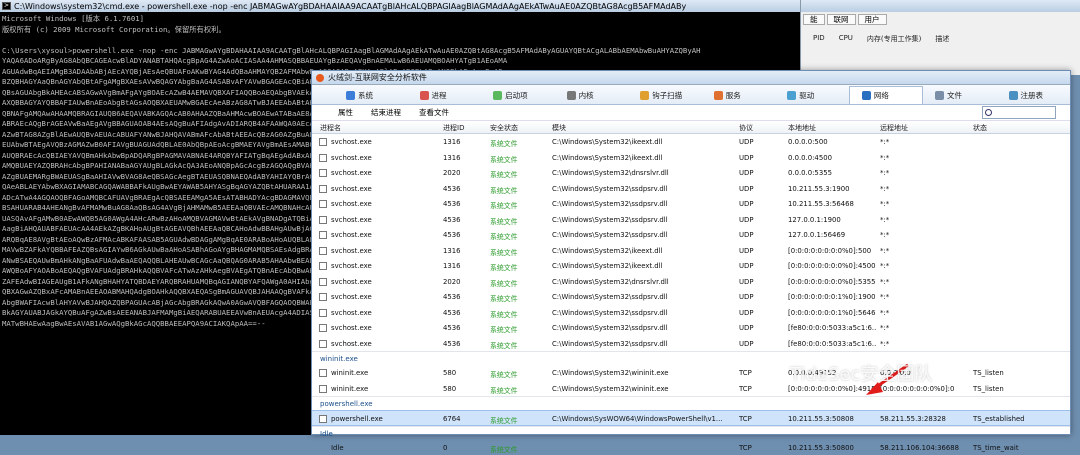 The image size is (1080, 455). Describe the element at coordinates (520, 449) in the screenshot. I see `cell-sec: 系统文件` at that location.